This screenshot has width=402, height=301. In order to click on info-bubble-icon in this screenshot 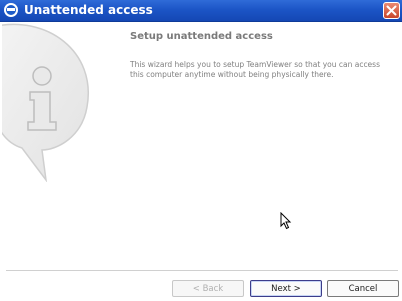, I will do `click(45, 102)`.